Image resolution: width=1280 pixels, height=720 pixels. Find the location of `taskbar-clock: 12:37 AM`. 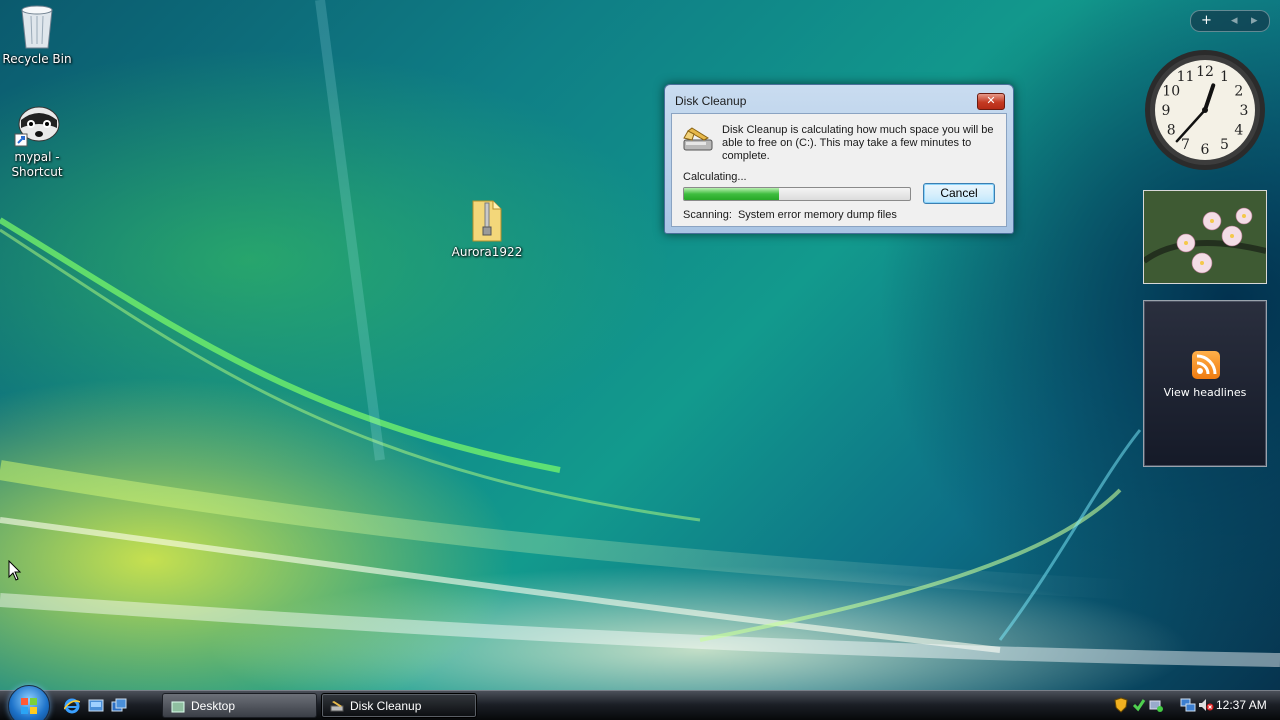

taskbar-clock: 12:37 AM is located at coordinates (1241, 705).